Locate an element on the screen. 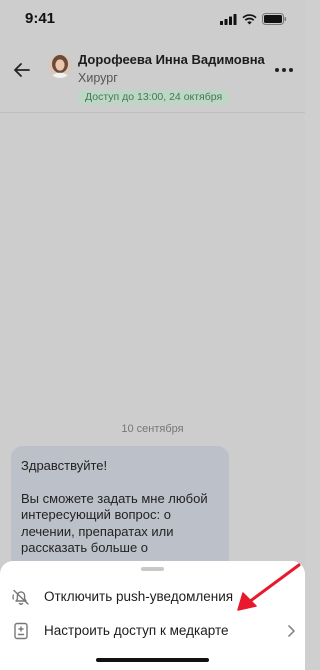 The image size is (320, 670). chevron-right-icon is located at coordinates (291, 631).